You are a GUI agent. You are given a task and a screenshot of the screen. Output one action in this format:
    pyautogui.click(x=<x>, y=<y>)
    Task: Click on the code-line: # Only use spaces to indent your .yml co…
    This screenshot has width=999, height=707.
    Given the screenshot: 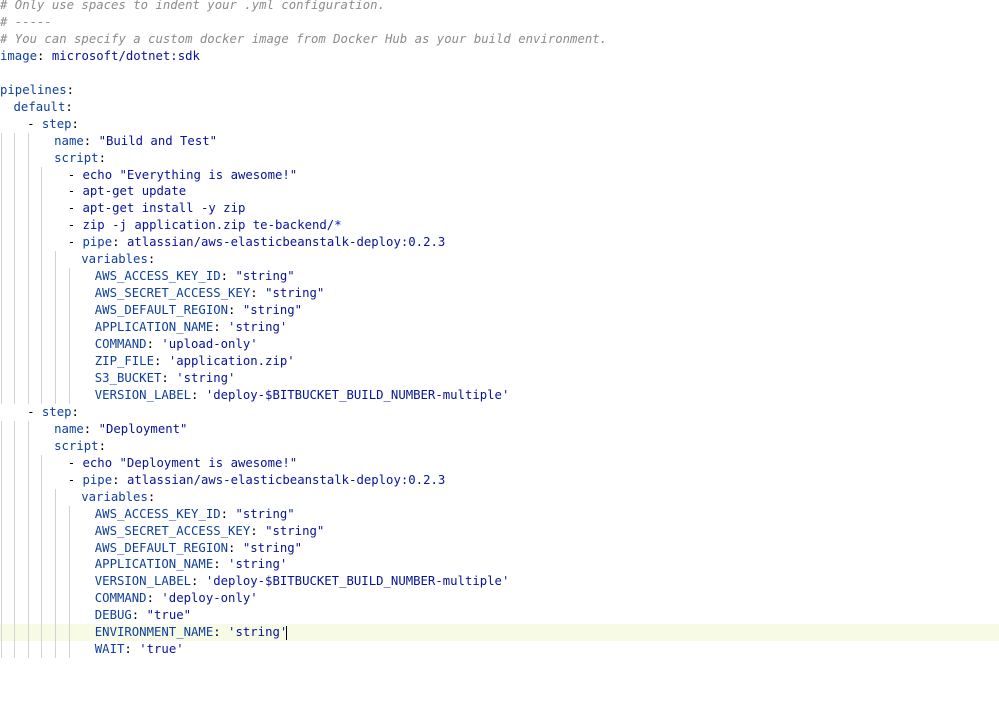 What is the action you would take?
    pyautogui.click(x=499, y=7)
    